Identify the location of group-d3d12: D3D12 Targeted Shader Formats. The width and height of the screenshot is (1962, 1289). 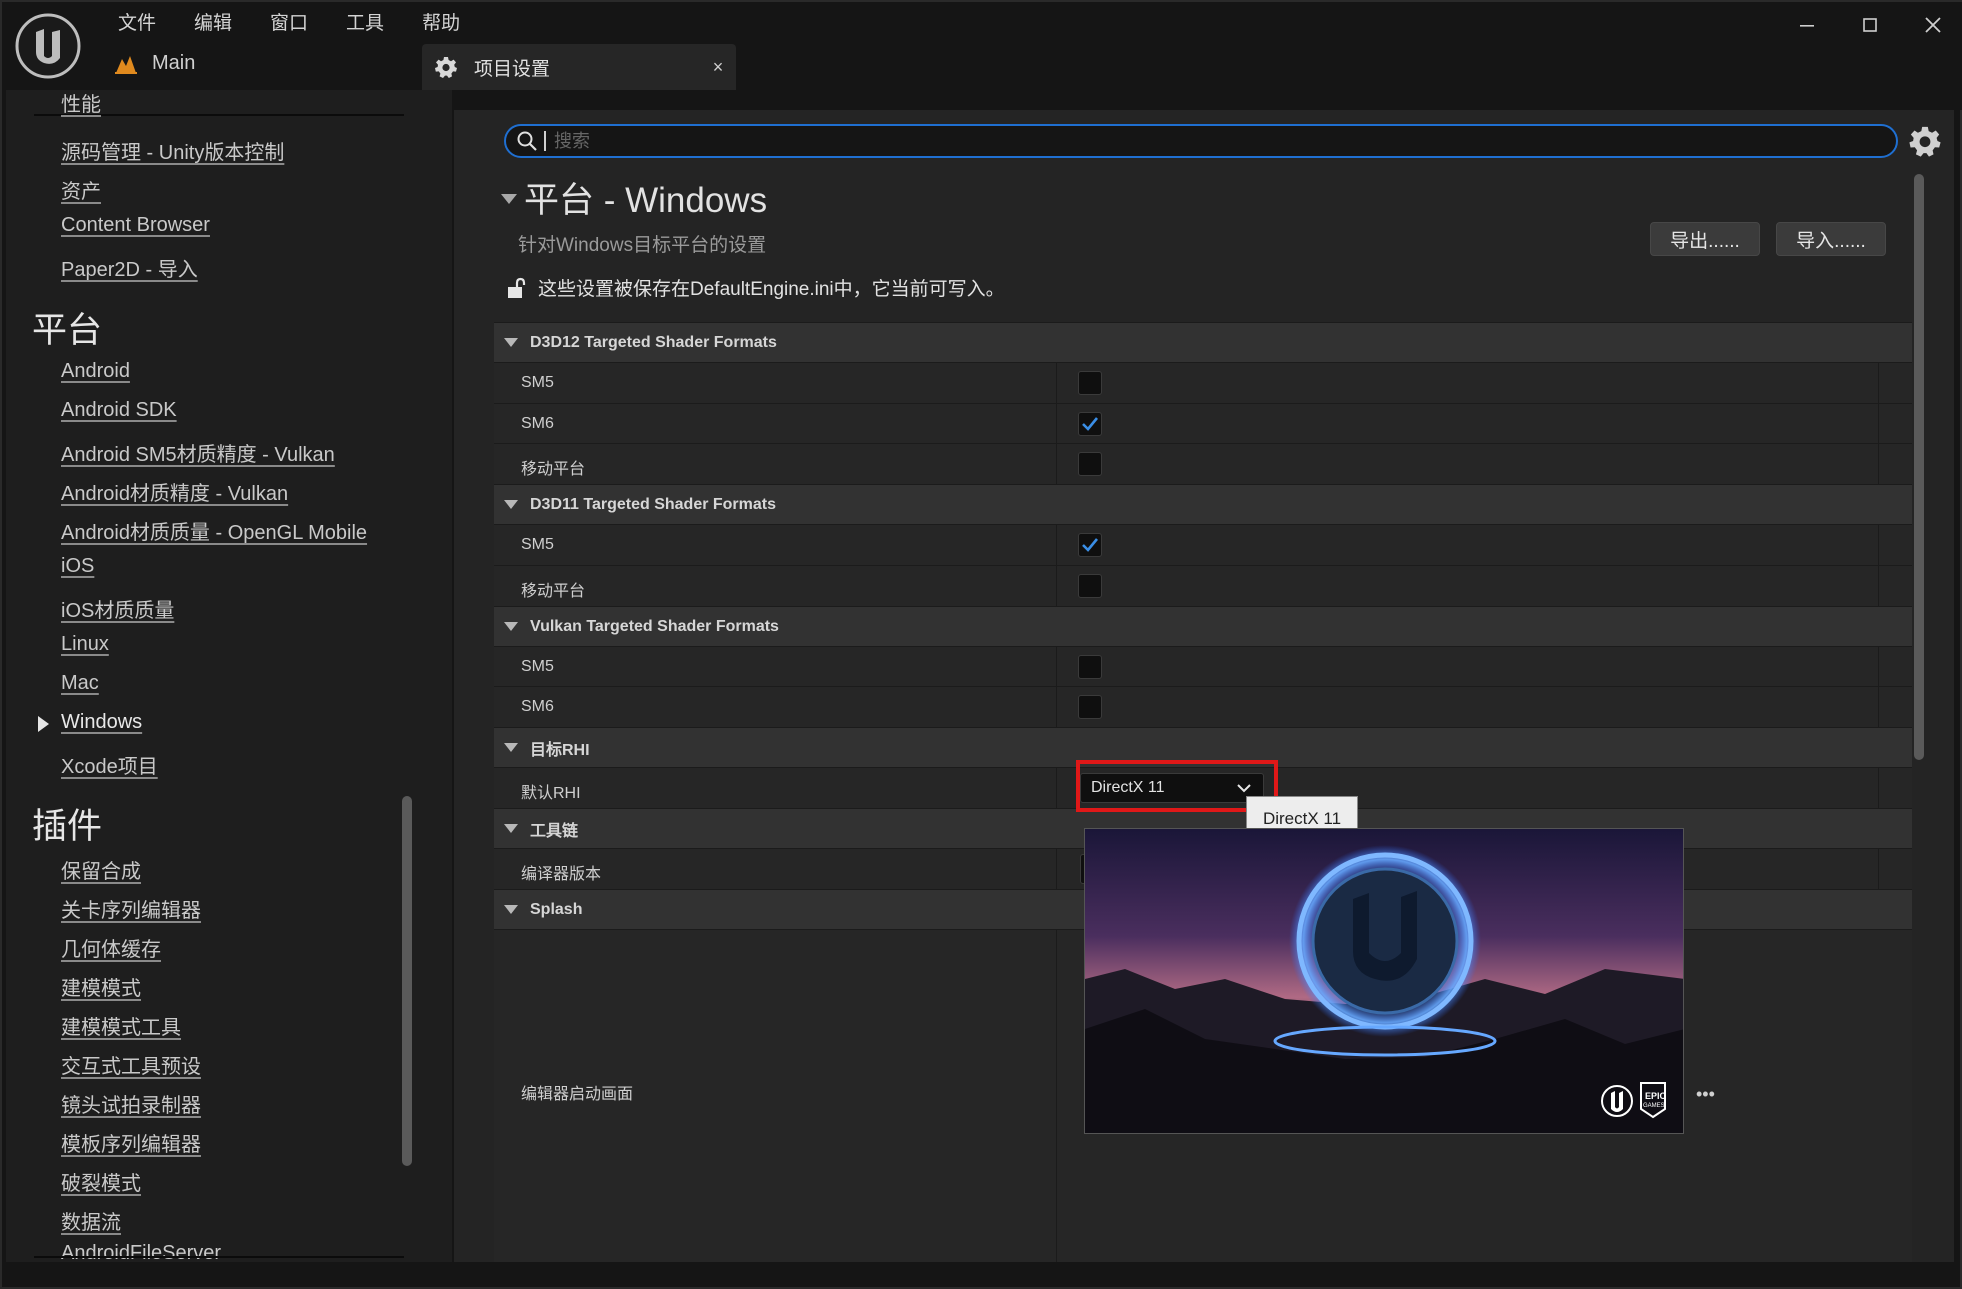
(1203, 342).